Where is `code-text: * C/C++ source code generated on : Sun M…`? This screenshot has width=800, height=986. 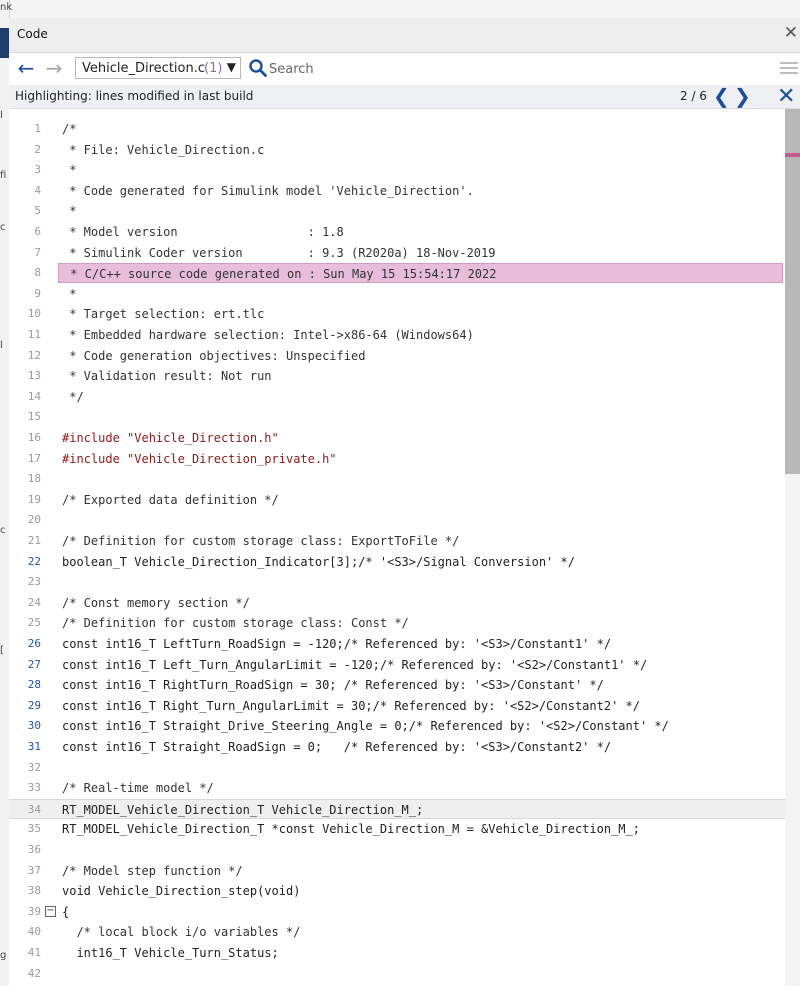 code-text: * C/C++ source code generated on : Sun M… is located at coordinates (420, 273).